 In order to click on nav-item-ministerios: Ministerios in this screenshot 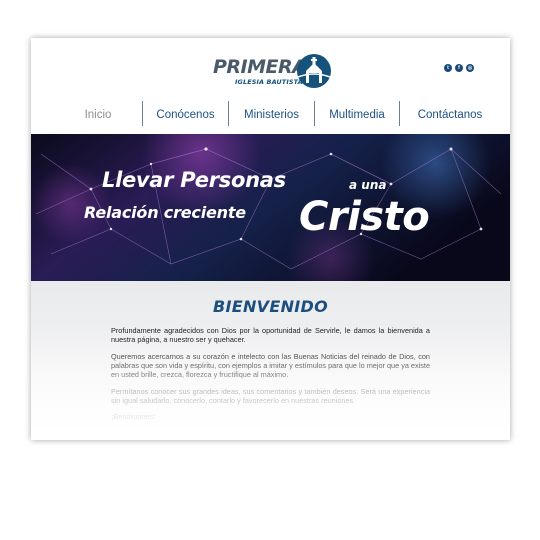, I will do `click(271, 115)`.